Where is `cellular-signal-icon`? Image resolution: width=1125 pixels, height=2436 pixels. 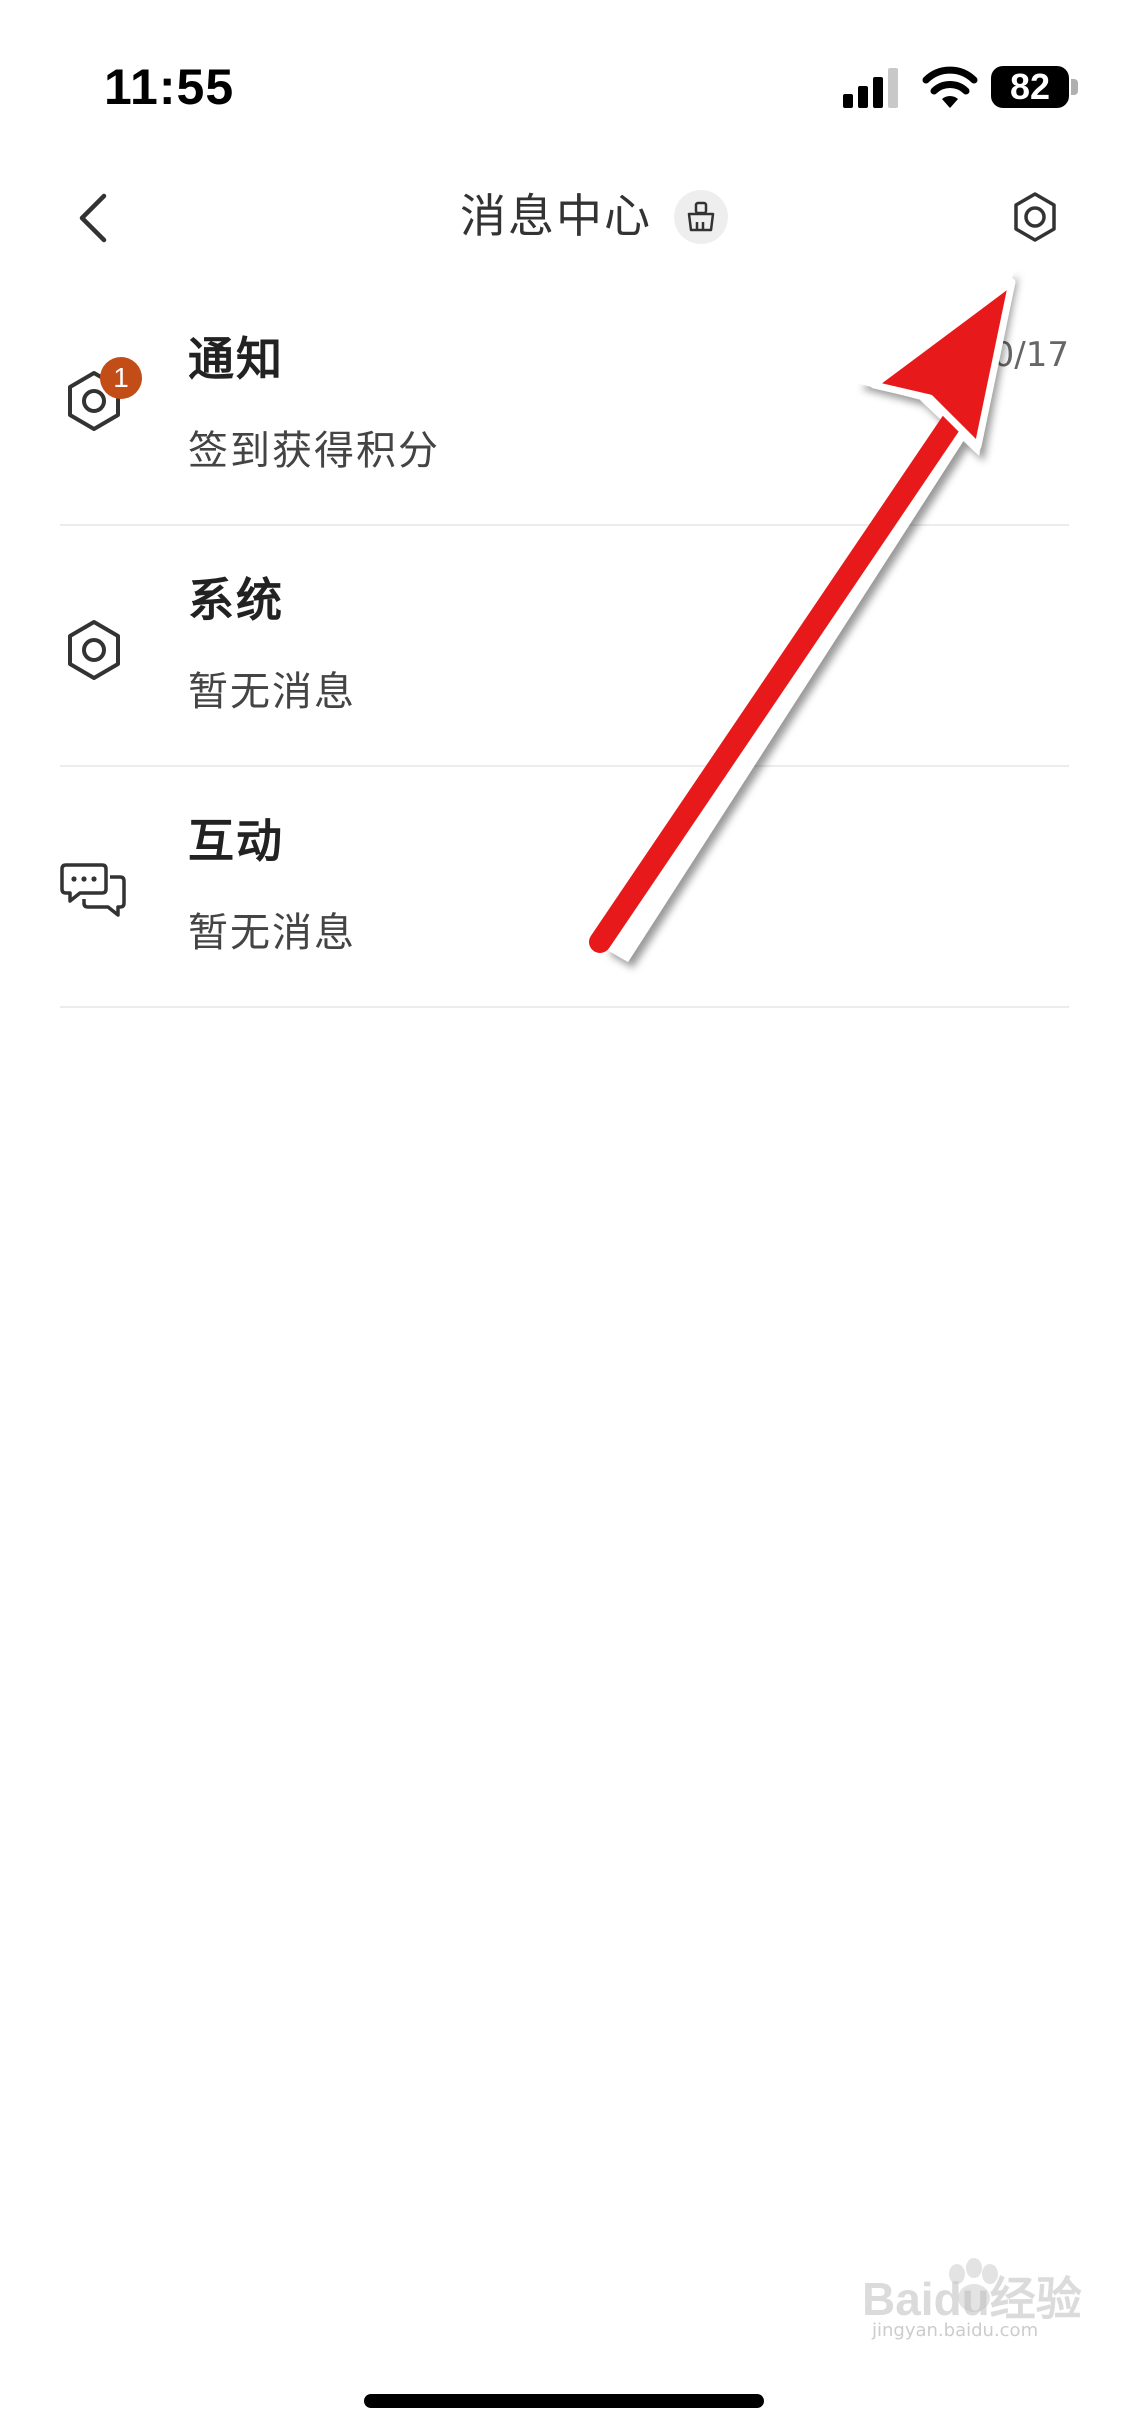 cellular-signal-icon is located at coordinates (870, 88).